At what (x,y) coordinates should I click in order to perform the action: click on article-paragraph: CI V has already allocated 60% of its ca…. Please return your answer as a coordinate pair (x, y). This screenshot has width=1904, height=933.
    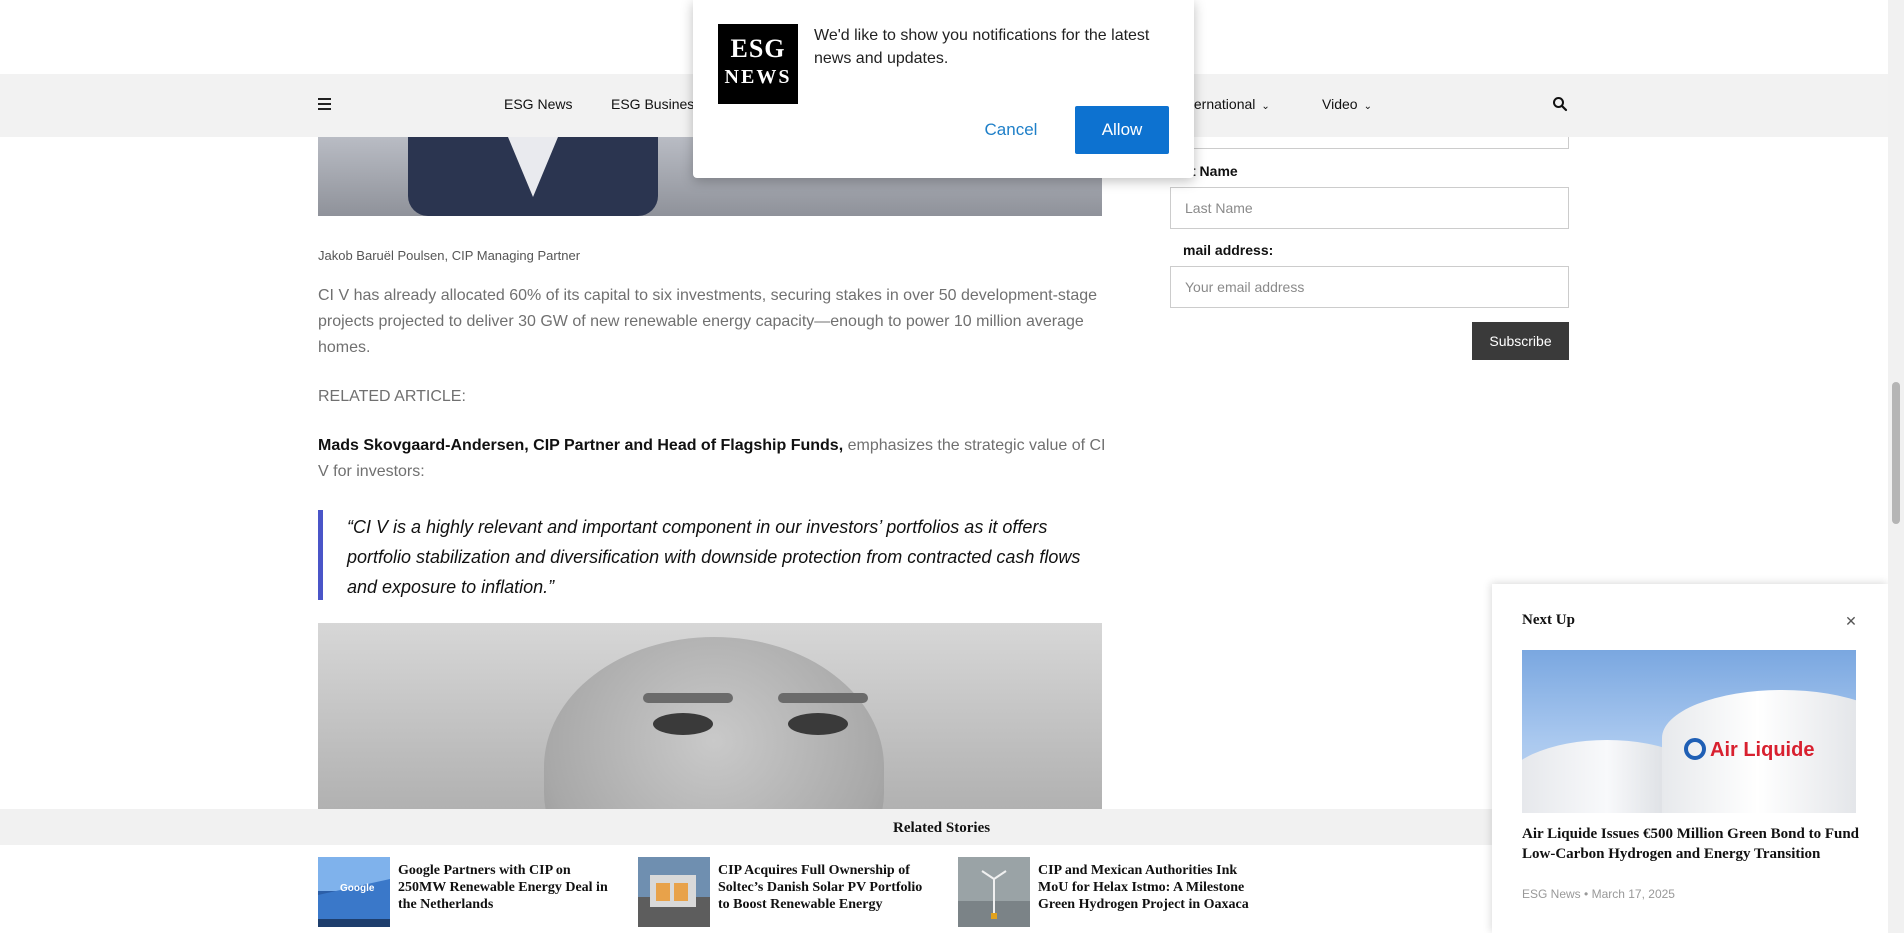
    Looking at the image, I should click on (708, 321).